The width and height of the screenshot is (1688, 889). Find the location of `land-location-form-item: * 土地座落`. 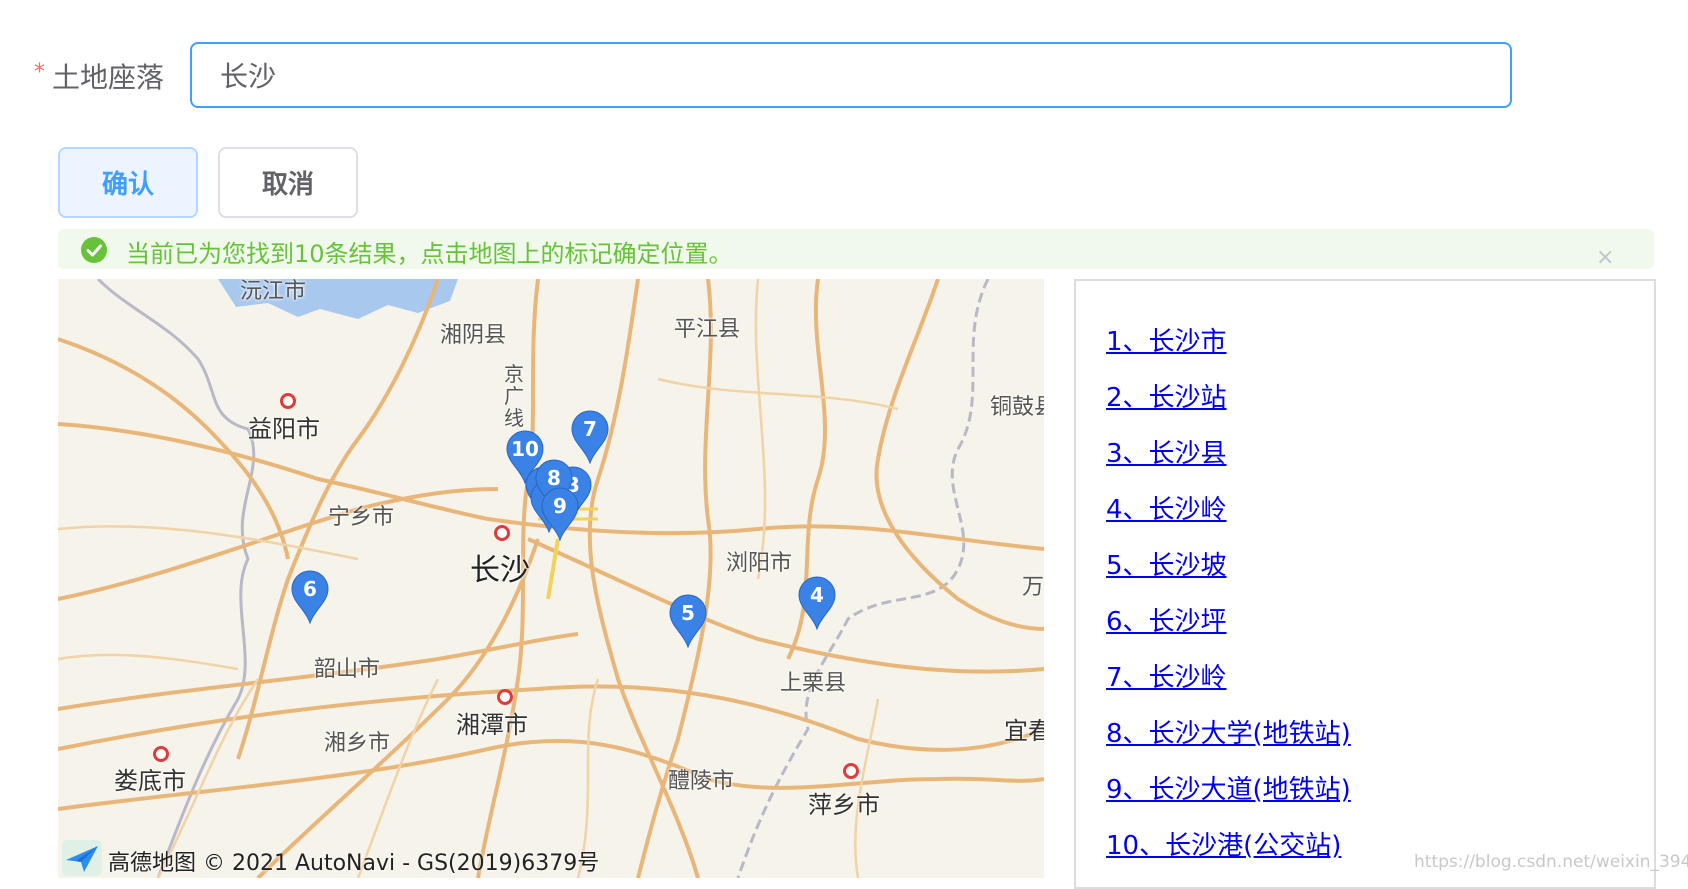

land-location-form-item: * 土地座落 is located at coordinates (760, 75).